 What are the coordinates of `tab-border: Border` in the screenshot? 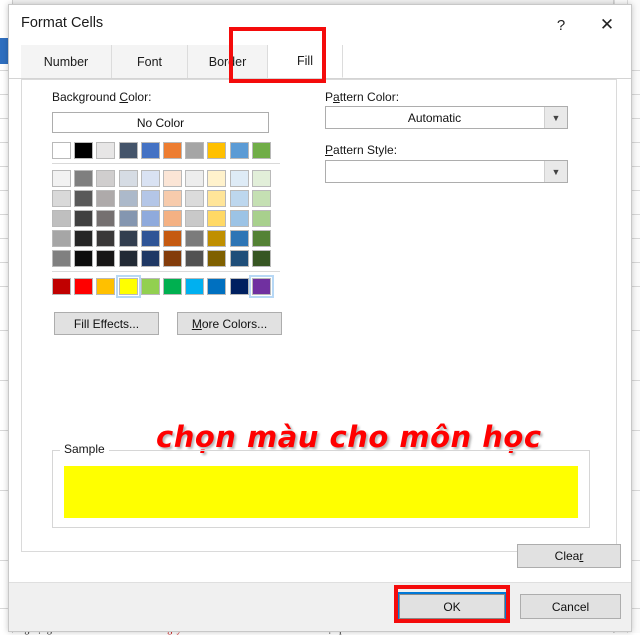 It's located at (228, 61).